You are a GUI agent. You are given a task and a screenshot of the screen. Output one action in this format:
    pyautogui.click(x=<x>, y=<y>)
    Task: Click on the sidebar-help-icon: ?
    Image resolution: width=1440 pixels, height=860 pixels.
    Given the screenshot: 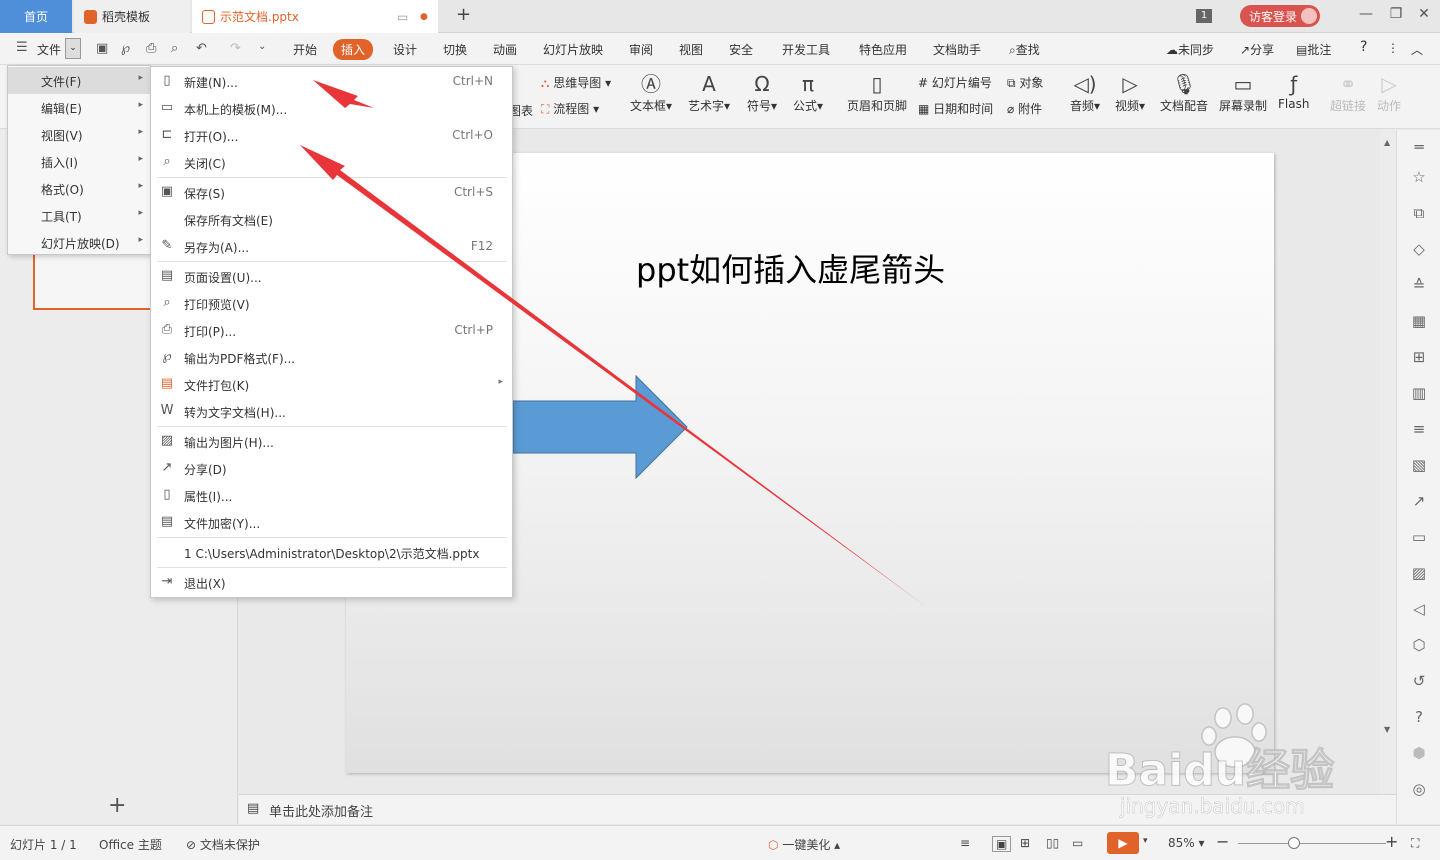 What is the action you would take?
    pyautogui.click(x=1418, y=717)
    